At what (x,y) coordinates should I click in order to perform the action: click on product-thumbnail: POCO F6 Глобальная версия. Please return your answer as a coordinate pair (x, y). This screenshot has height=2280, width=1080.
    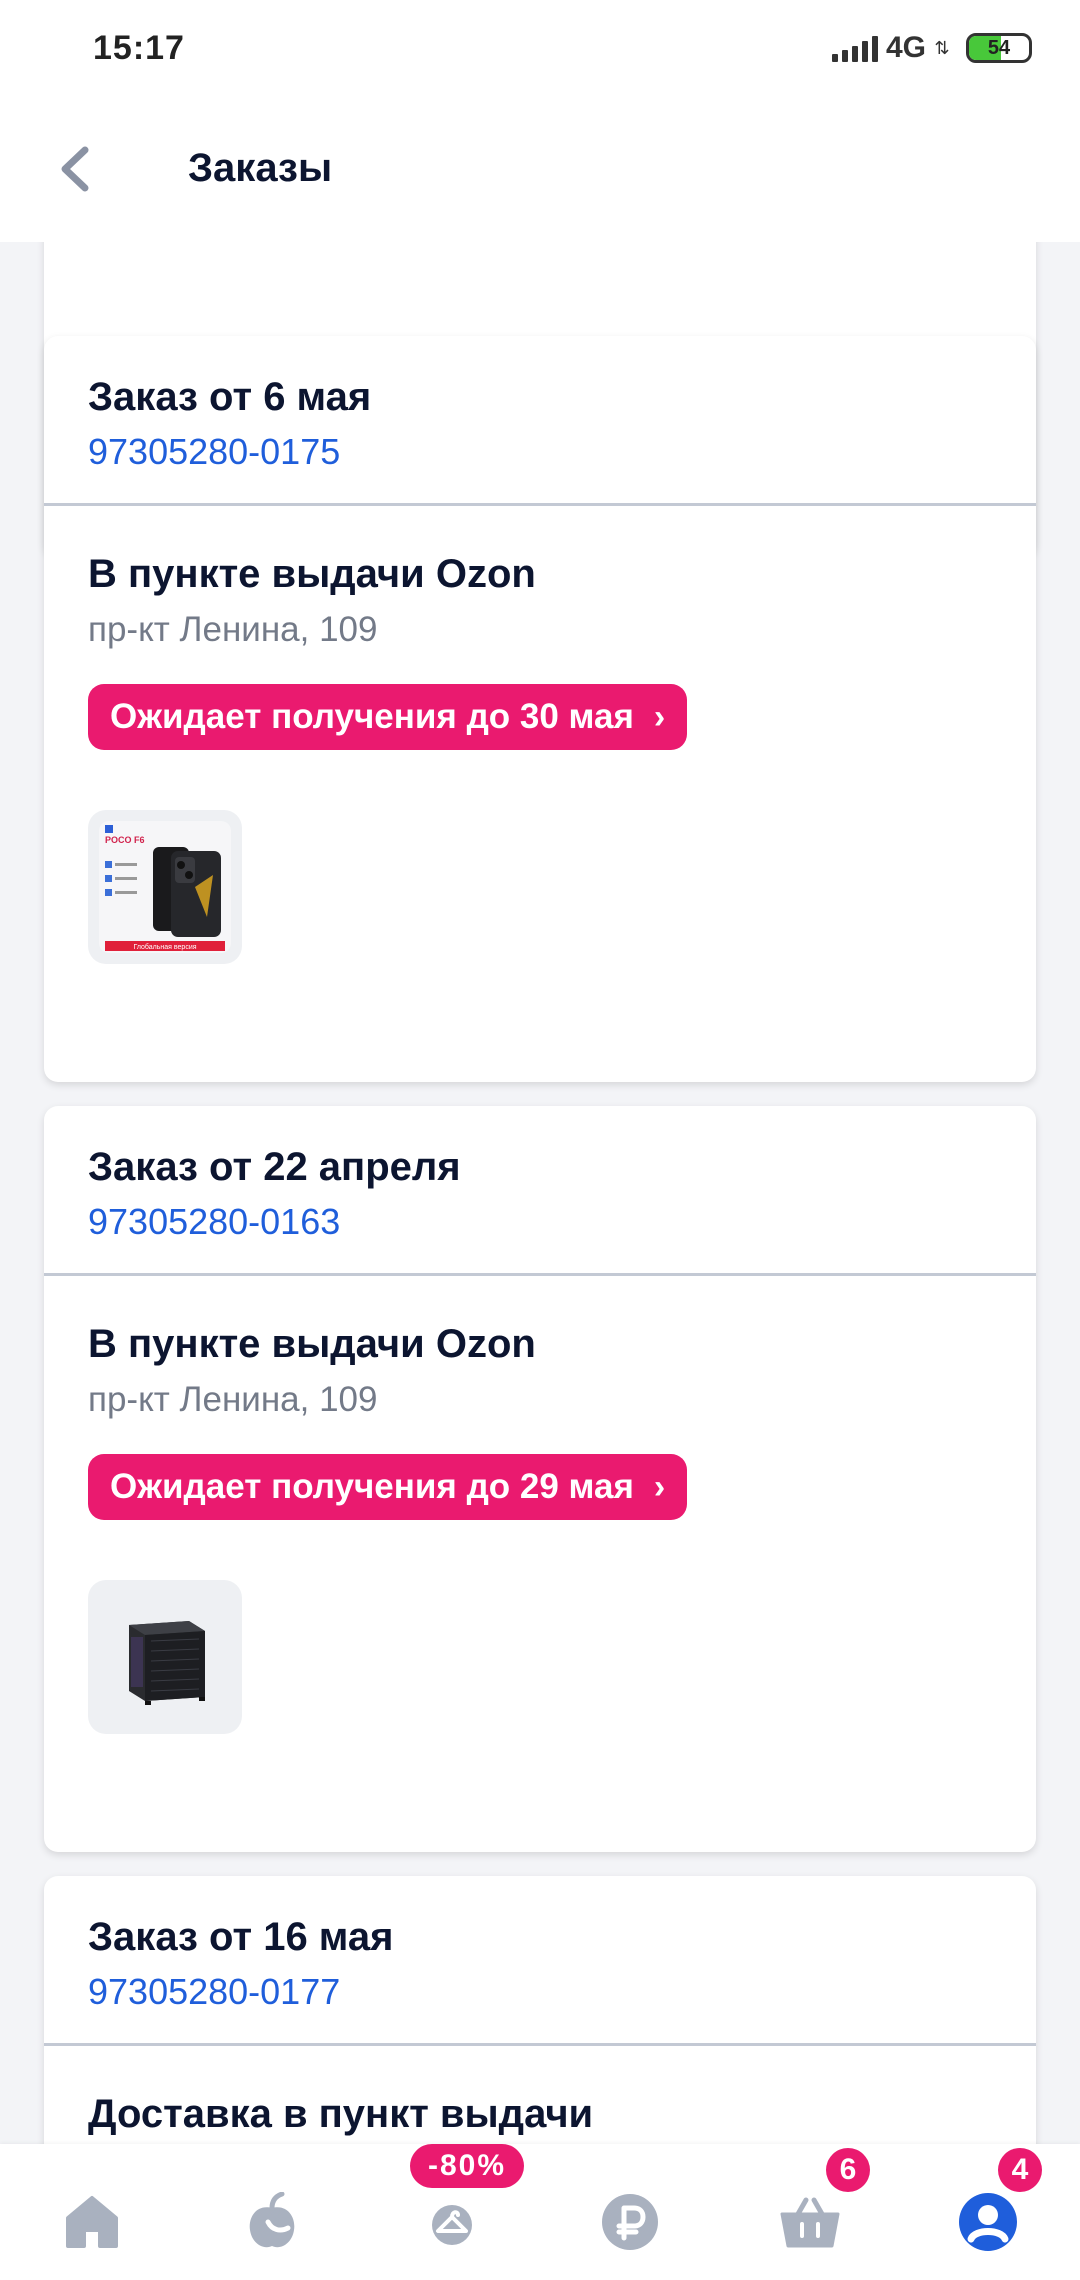
    Looking at the image, I should click on (165, 887).